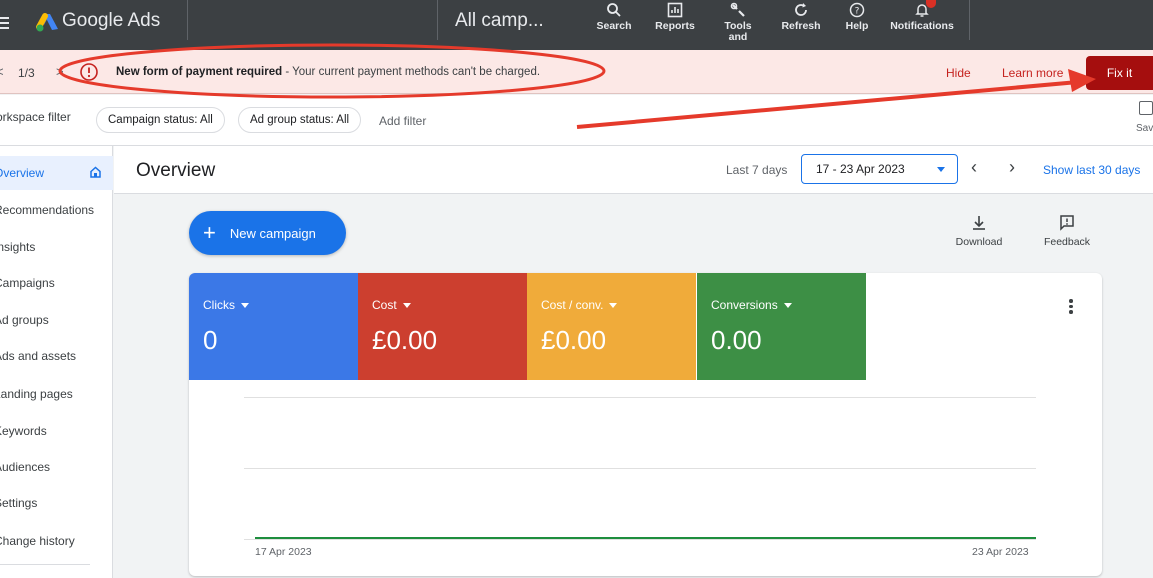 The height and width of the screenshot is (578, 1153). Describe the element at coordinates (860, 169) in the screenshot. I see `date-range-value: 17 - 23 Apr 2023` at that location.